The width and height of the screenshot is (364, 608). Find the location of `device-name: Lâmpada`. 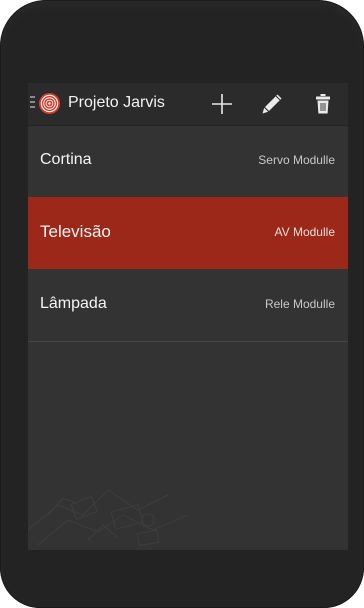

device-name: Lâmpada is located at coordinates (73, 303).